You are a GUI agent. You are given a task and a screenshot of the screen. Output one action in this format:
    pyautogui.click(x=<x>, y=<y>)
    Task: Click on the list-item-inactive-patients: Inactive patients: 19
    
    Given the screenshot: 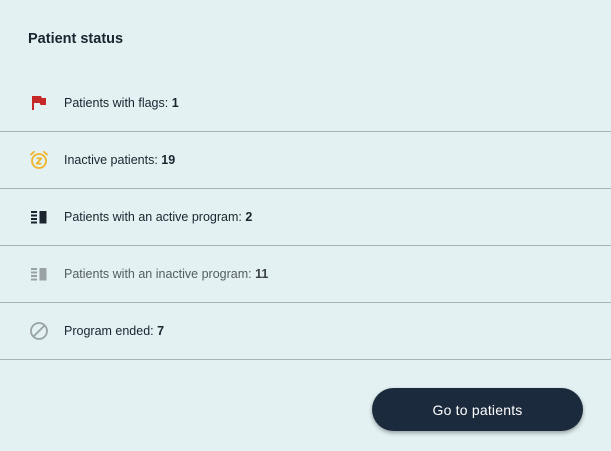 What is the action you would take?
    pyautogui.click(x=305, y=160)
    